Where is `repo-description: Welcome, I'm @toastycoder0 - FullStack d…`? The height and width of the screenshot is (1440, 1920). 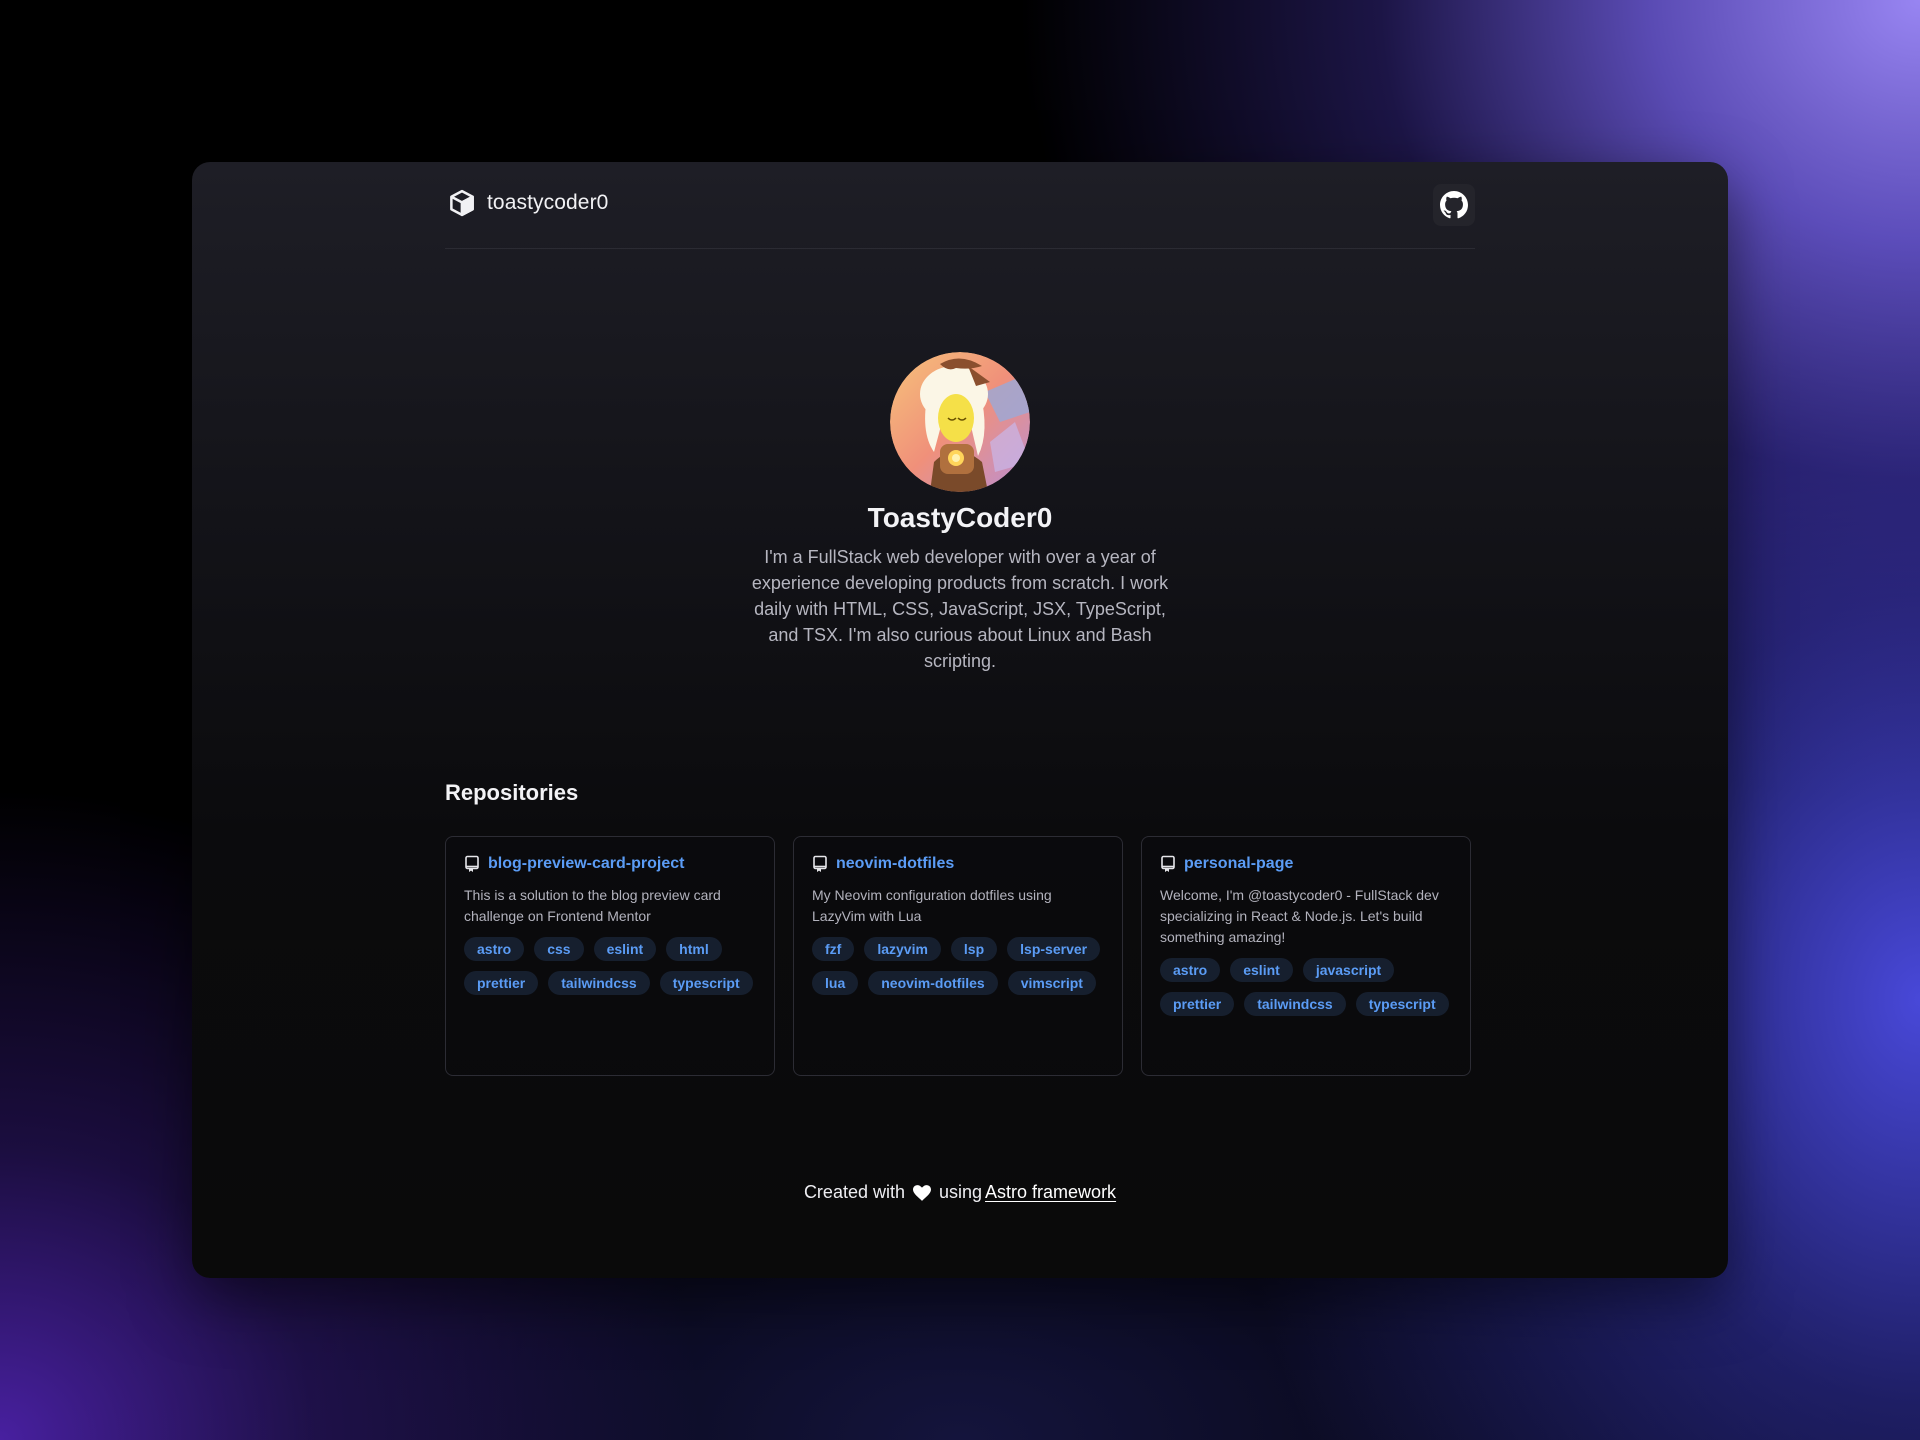
repo-description: Welcome, I'm @toastycoder0 - FullStack d… is located at coordinates (1299, 916).